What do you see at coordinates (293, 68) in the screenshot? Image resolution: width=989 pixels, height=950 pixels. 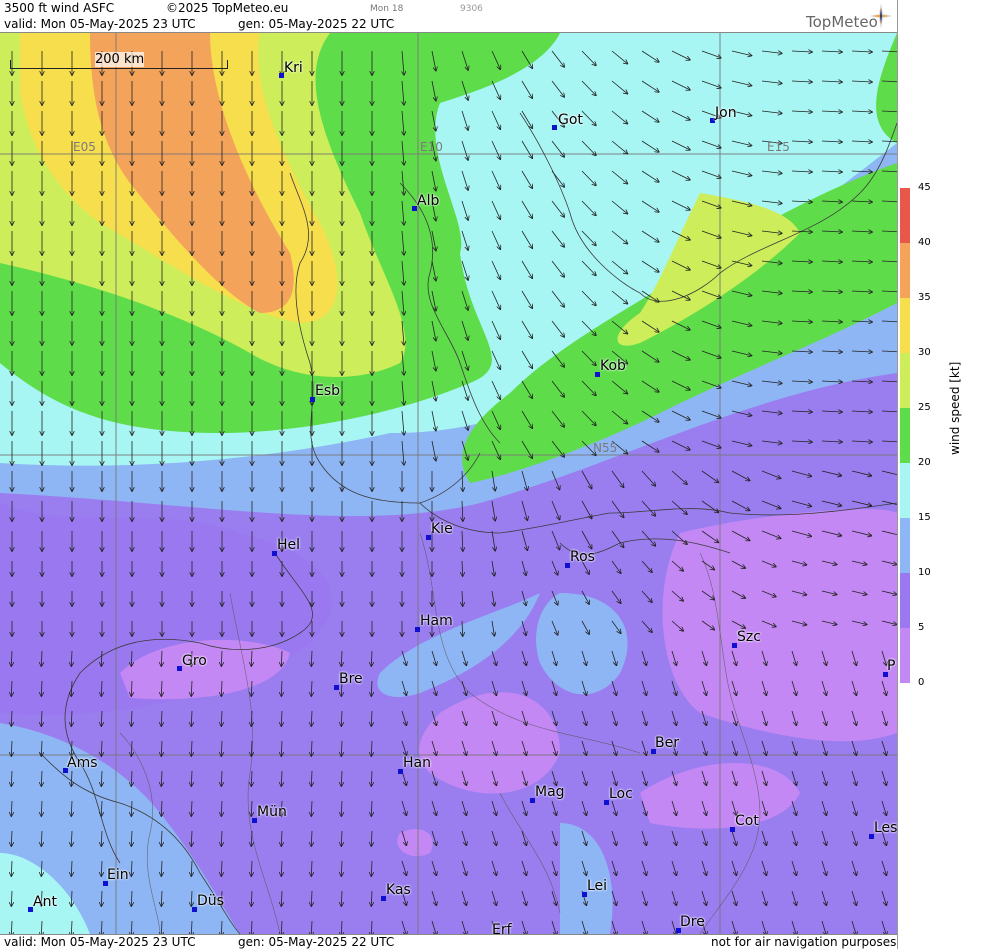 I see `city-label-kri: Kri` at bounding box center [293, 68].